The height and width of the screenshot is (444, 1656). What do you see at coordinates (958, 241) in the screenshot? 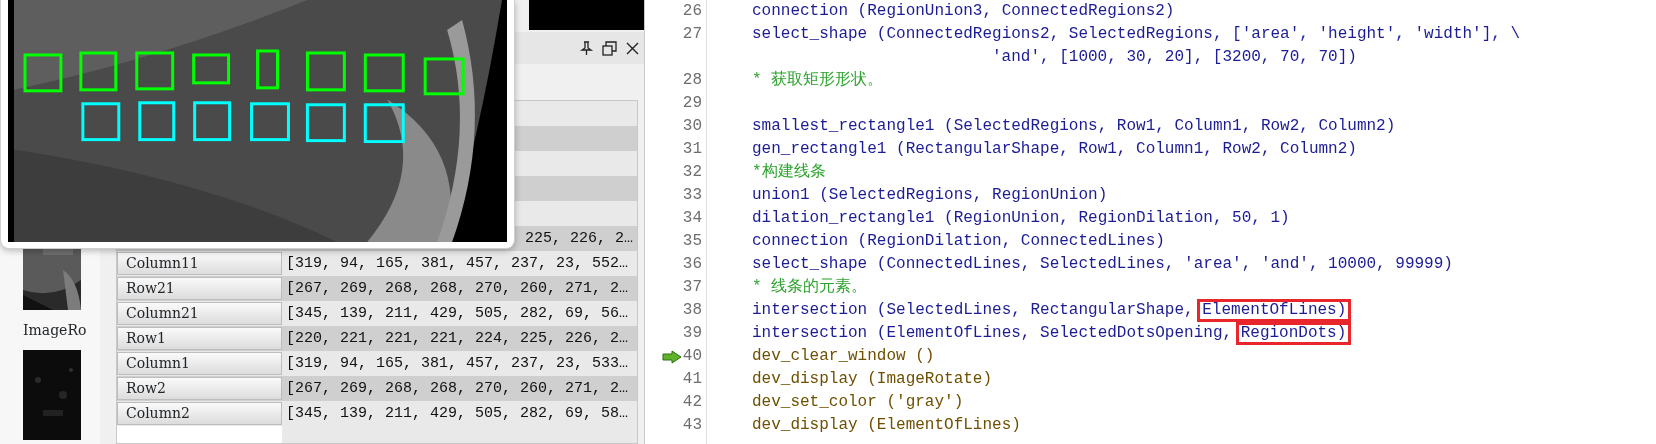
I see `code-line: connection (RegionDilation, ConnectedLines)` at bounding box center [958, 241].